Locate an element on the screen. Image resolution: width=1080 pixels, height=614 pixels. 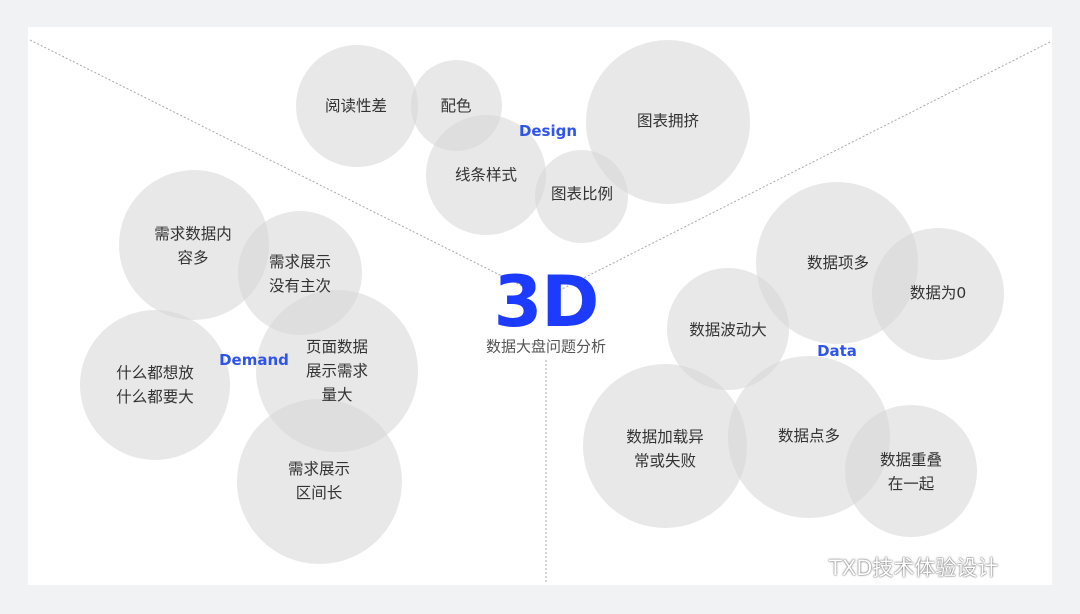
label-everything: 什么都想放 什么都要大 is located at coordinates (155, 385).